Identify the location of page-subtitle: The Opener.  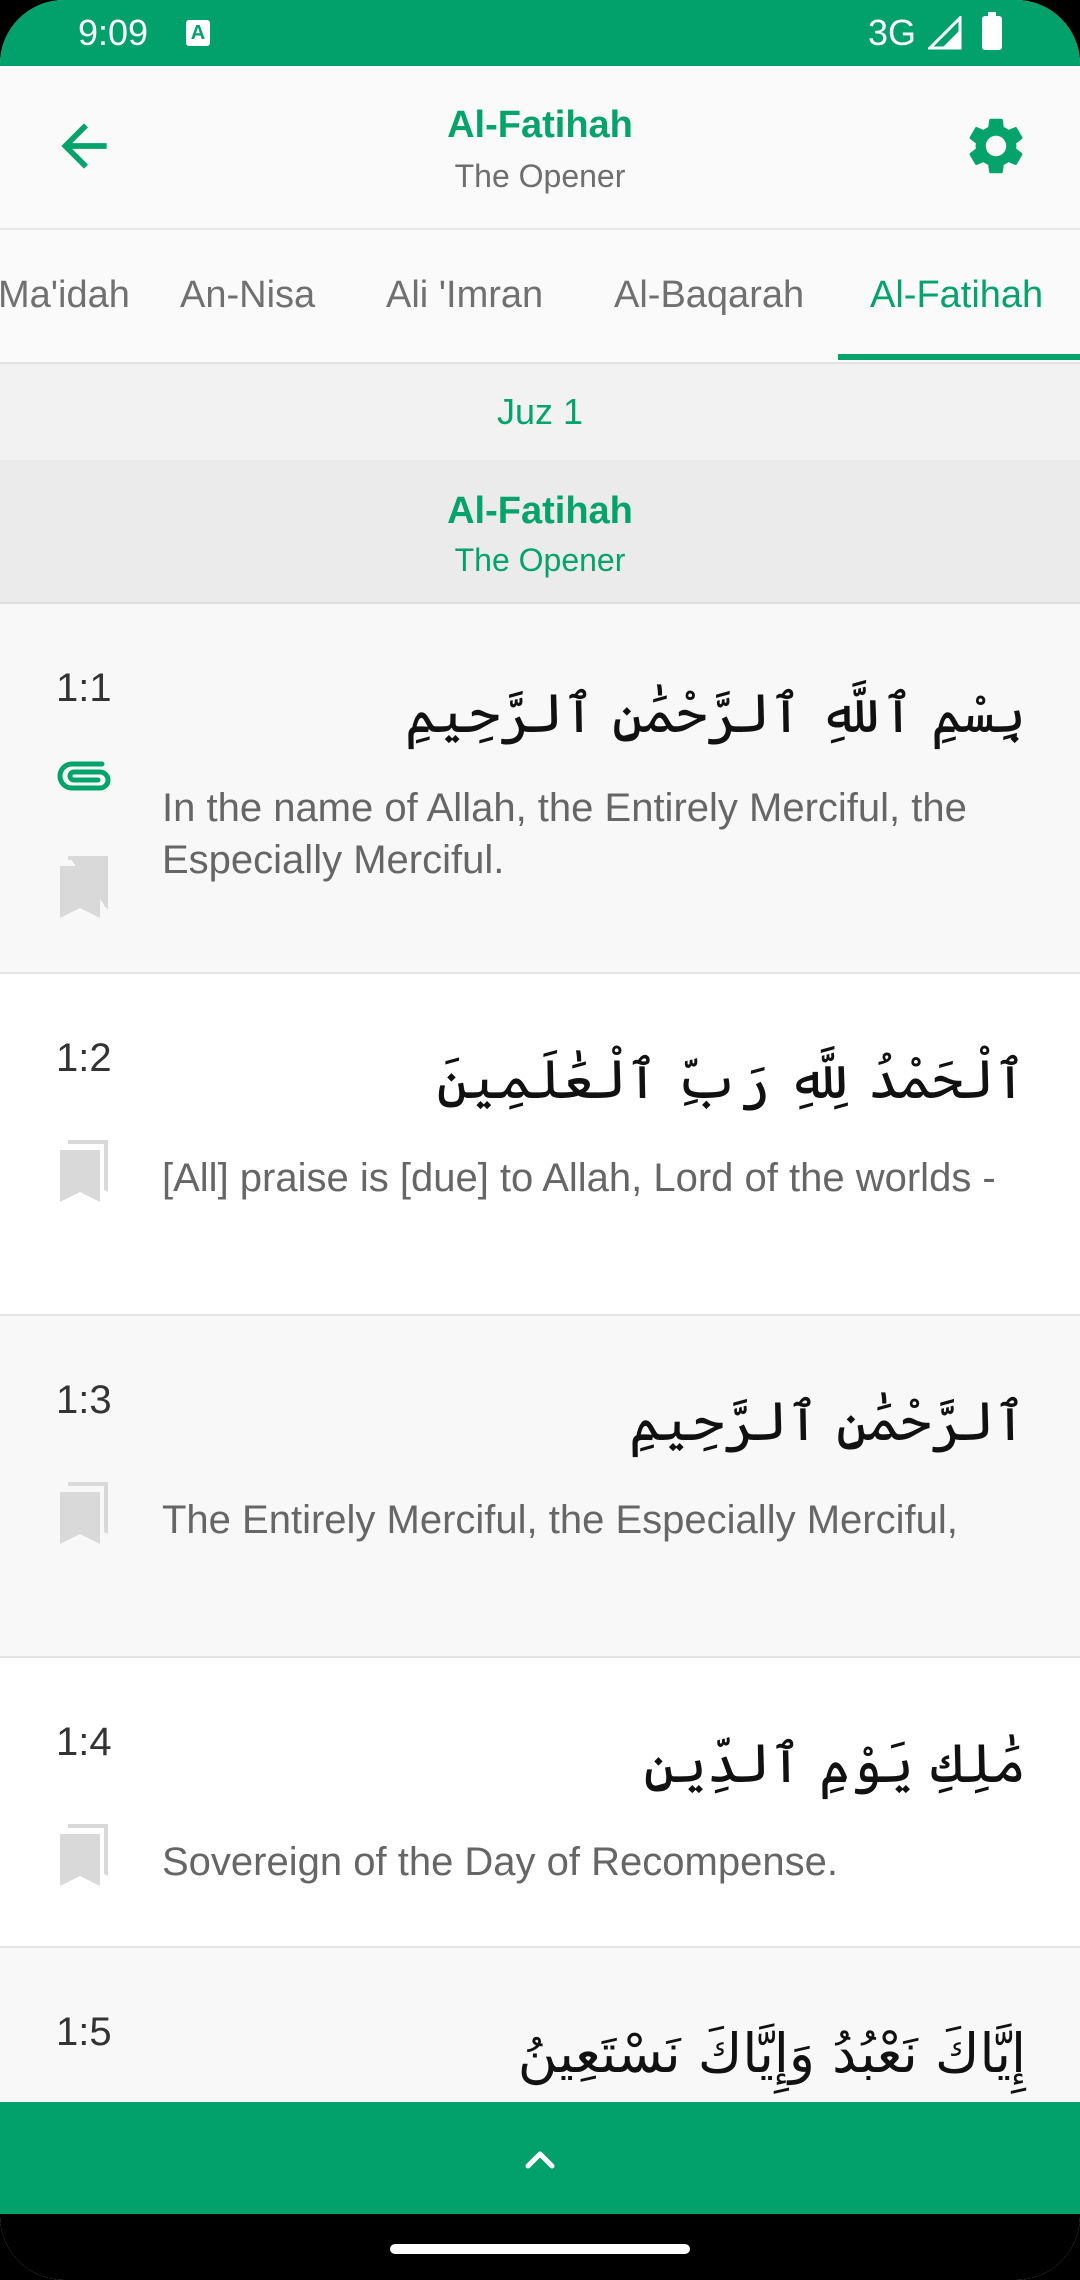
(540, 176).